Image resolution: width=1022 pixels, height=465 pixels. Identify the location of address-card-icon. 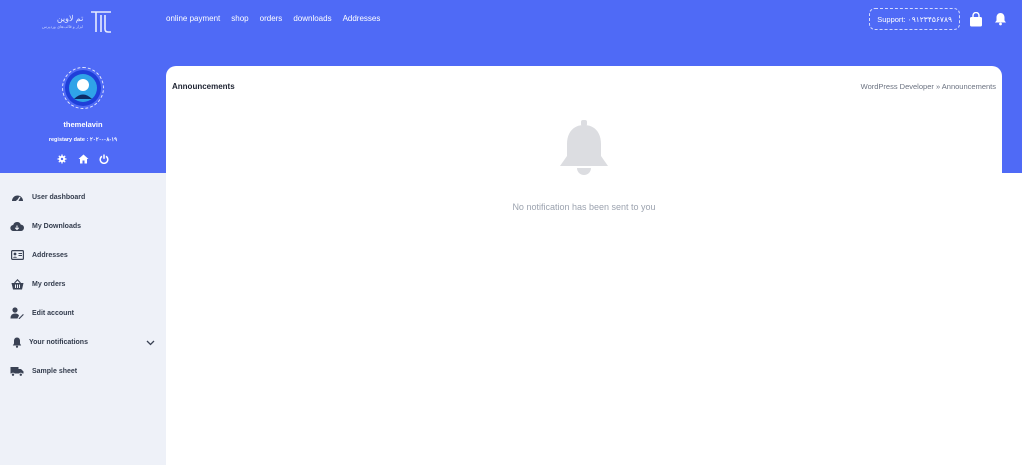
(17, 255).